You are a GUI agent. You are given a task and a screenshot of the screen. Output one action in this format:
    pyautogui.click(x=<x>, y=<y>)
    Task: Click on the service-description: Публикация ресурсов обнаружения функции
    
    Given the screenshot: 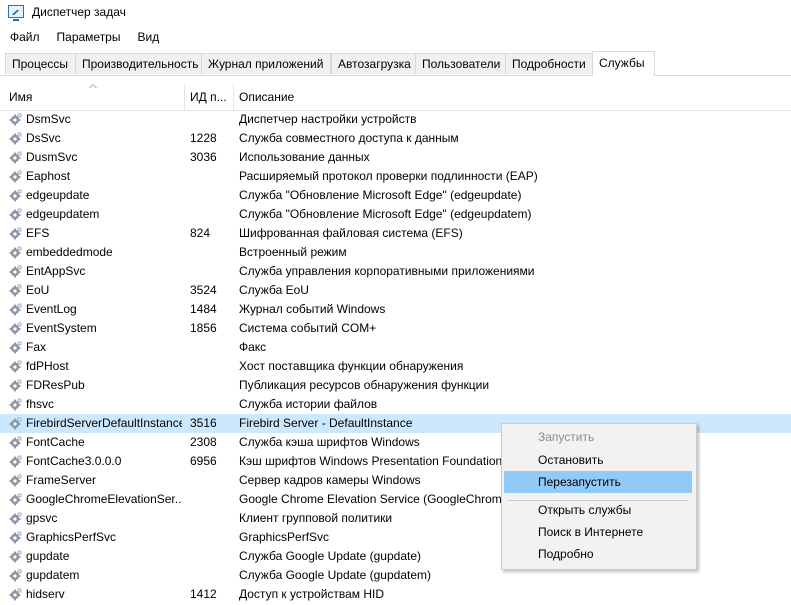 What is the action you would take?
    pyautogui.click(x=364, y=385)
    